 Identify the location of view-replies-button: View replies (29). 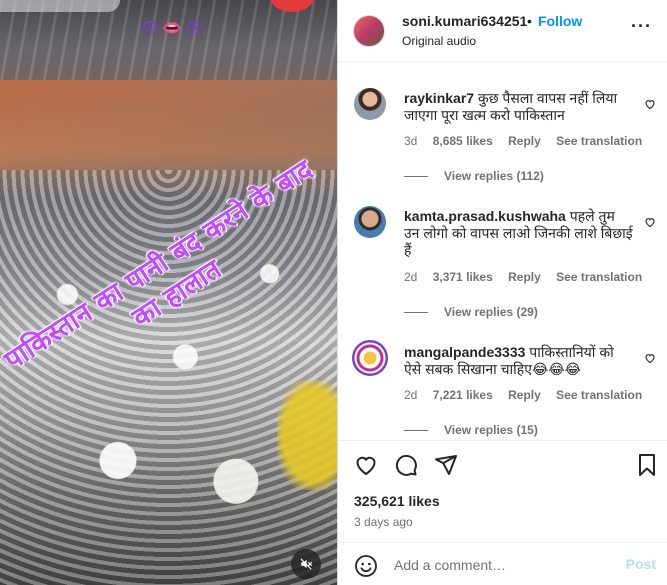
(471, 312).